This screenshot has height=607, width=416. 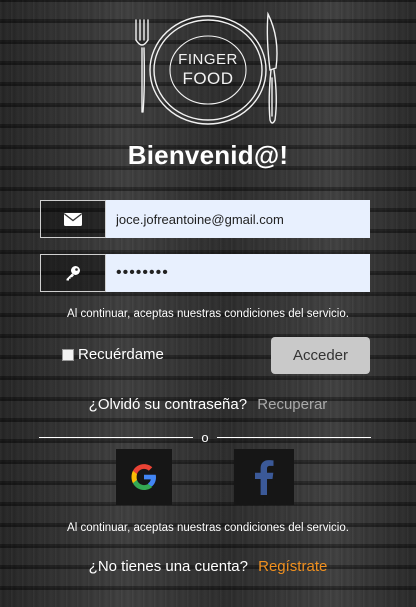 I want to click on checkbox-box, so click(x=68, y=354).